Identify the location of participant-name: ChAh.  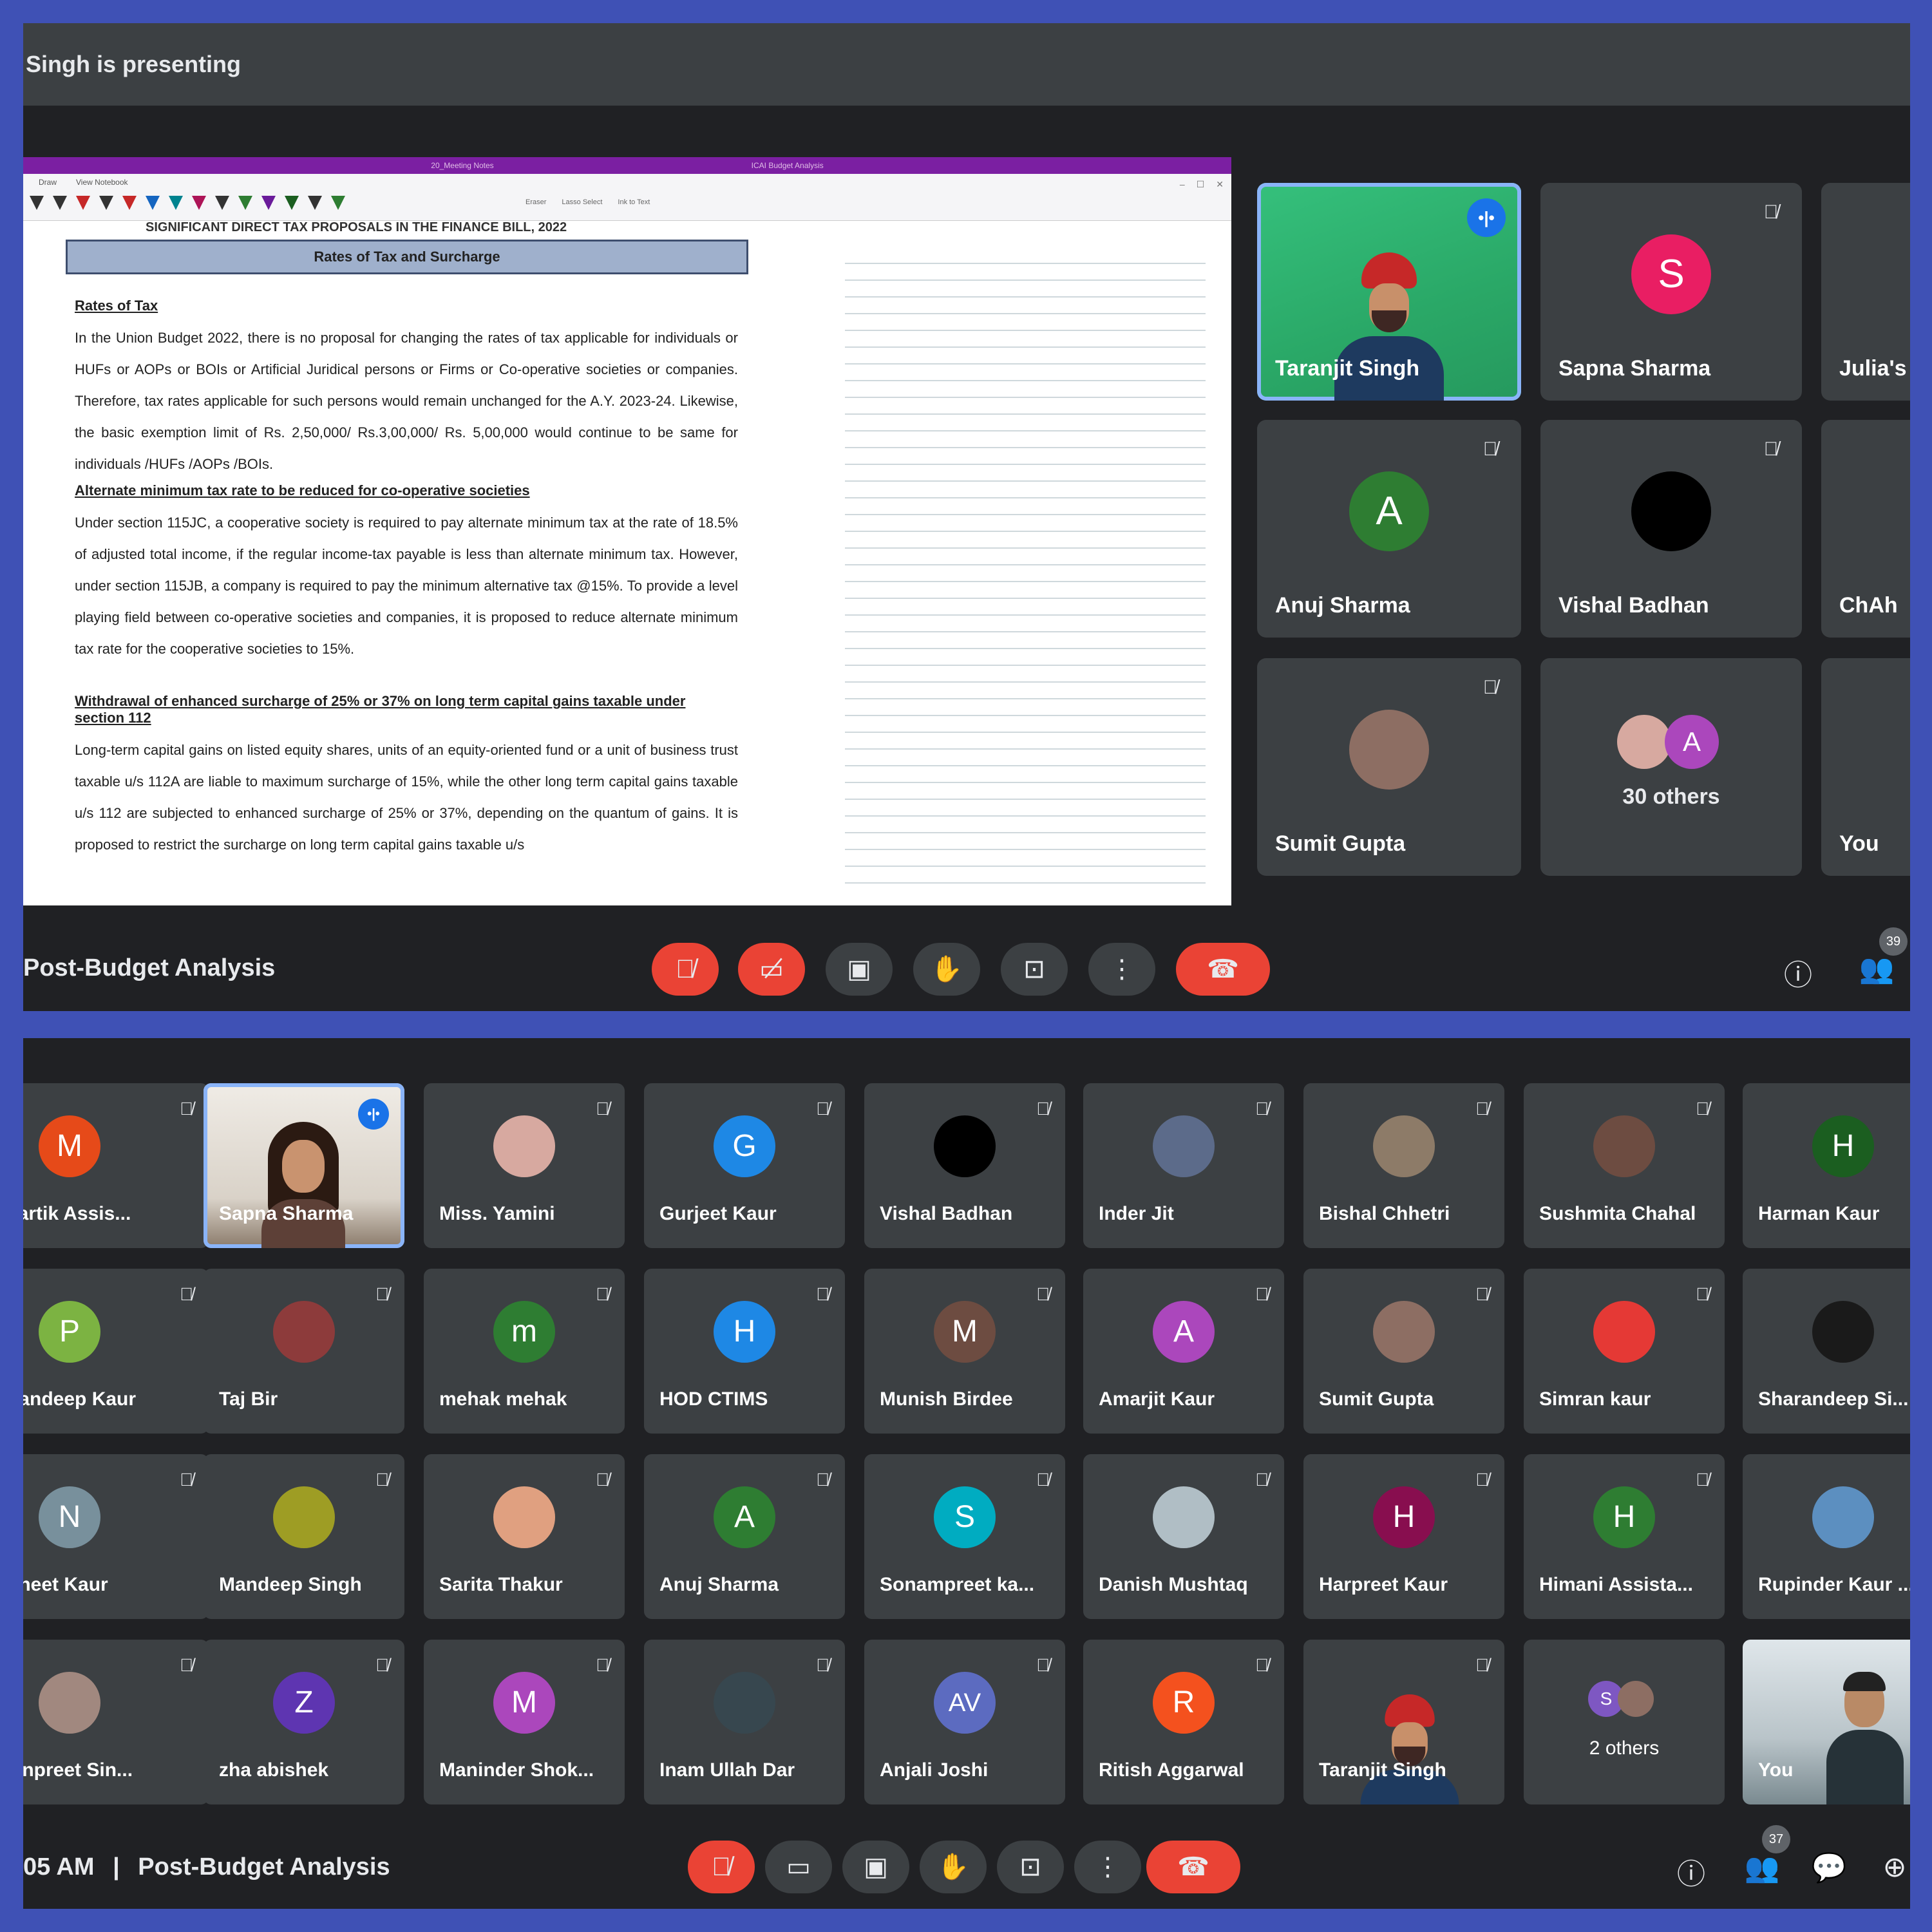
(1869, 605).